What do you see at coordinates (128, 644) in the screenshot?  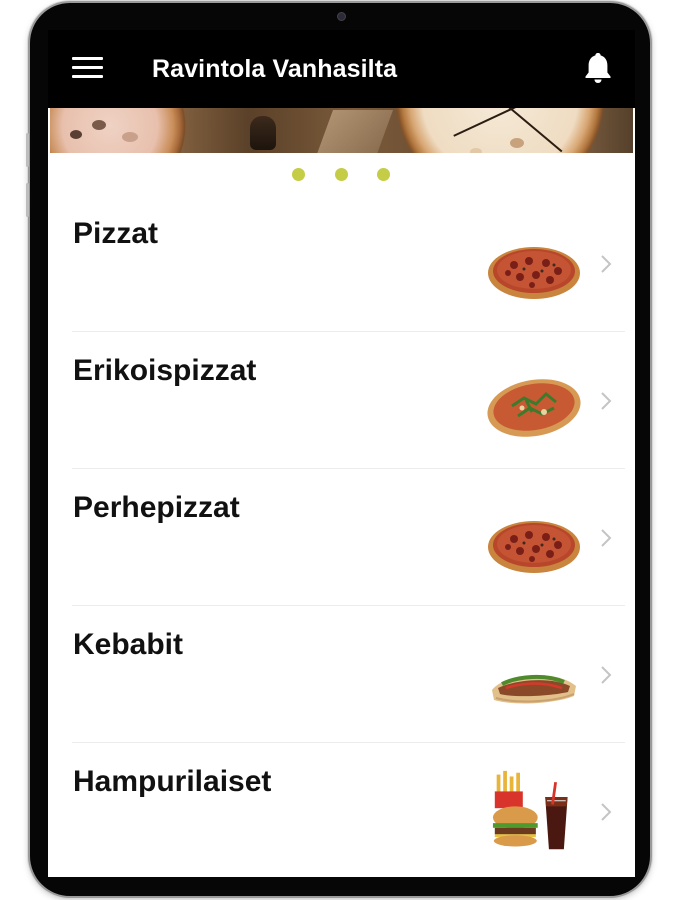 I see `category-label: Kebabit` at bounding box center [128, 644].